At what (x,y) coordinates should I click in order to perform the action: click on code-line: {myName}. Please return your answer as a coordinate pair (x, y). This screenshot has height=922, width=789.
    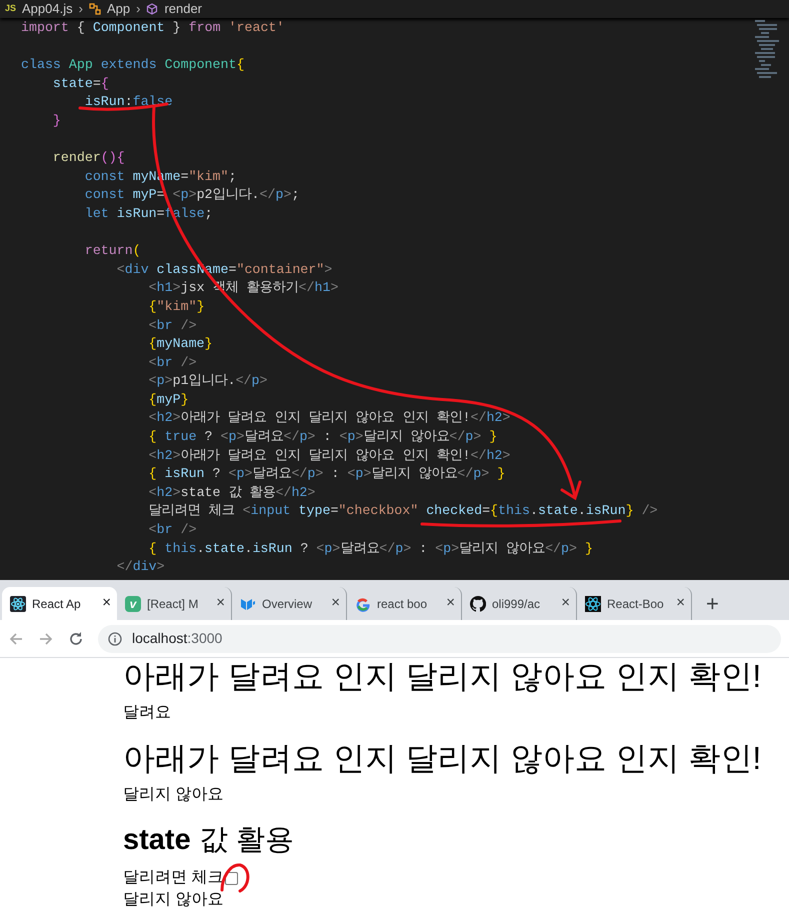
    Looking at the image, I should click on (180, 344).